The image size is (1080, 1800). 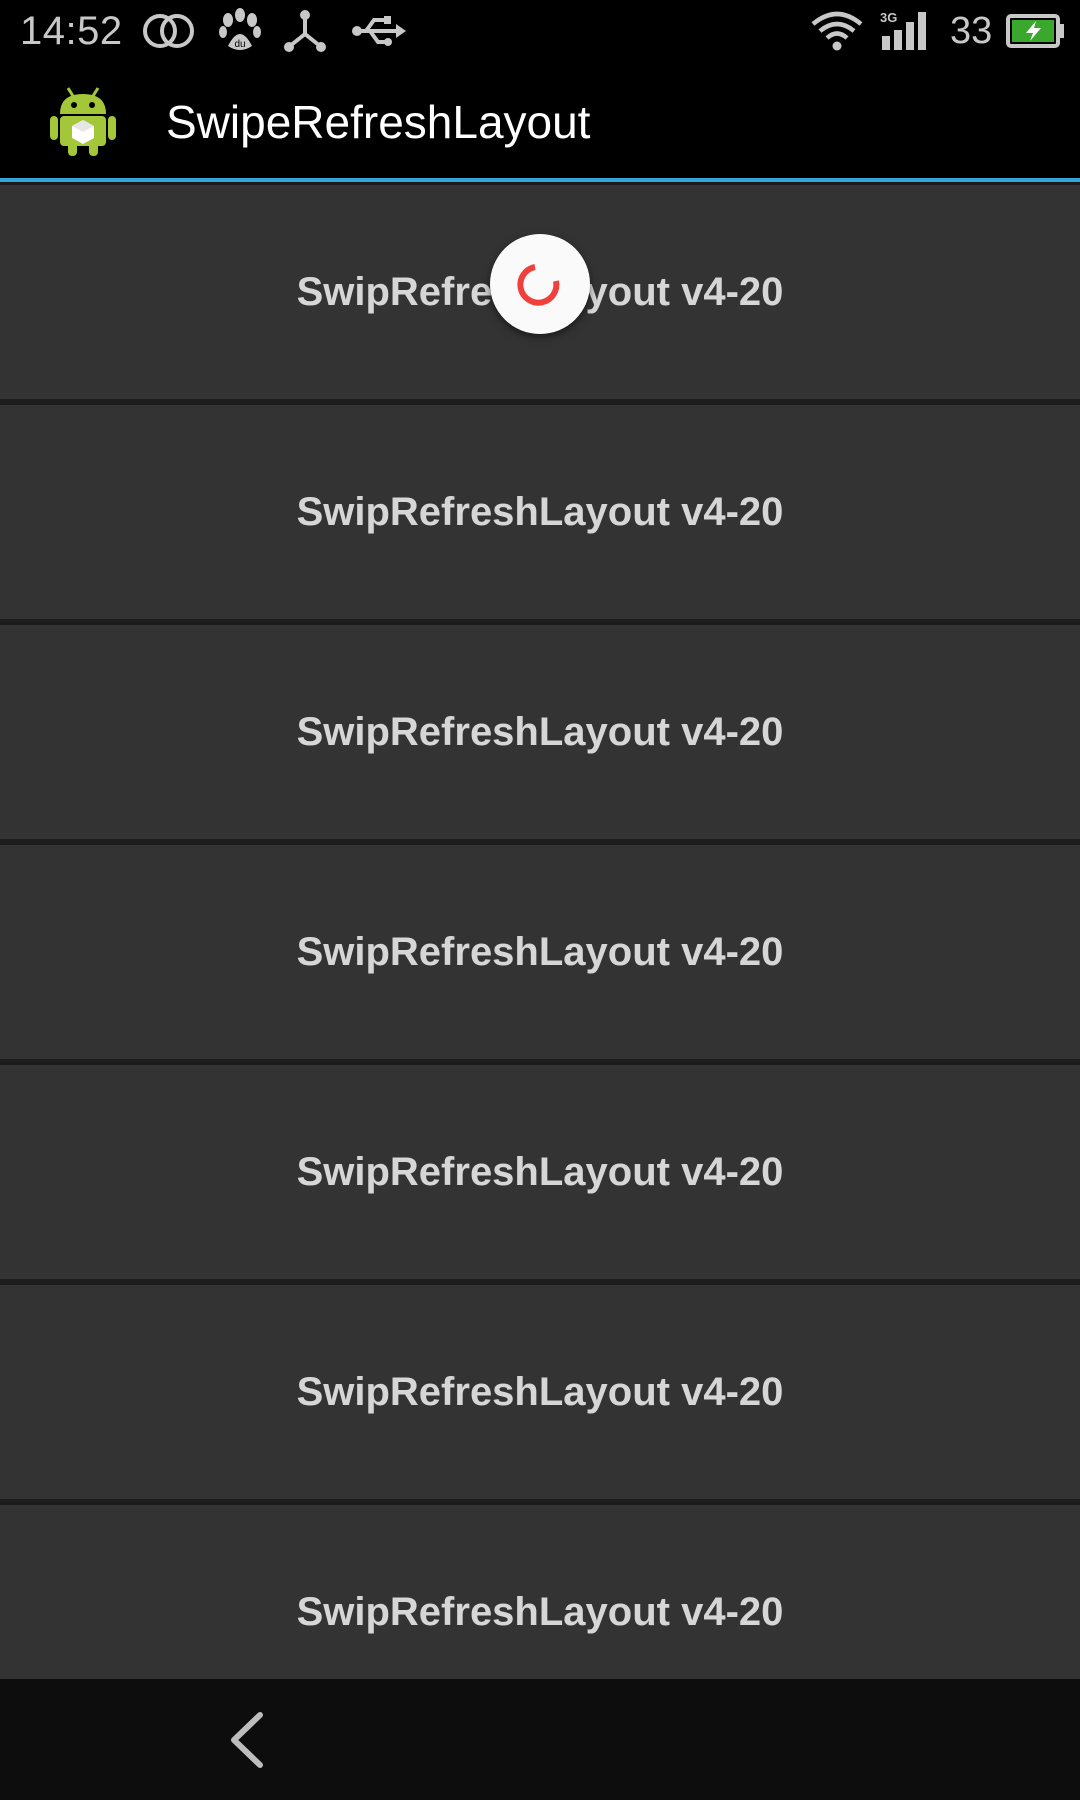 I want to click on chevron-left-icon, so click(x=247, y=1740).